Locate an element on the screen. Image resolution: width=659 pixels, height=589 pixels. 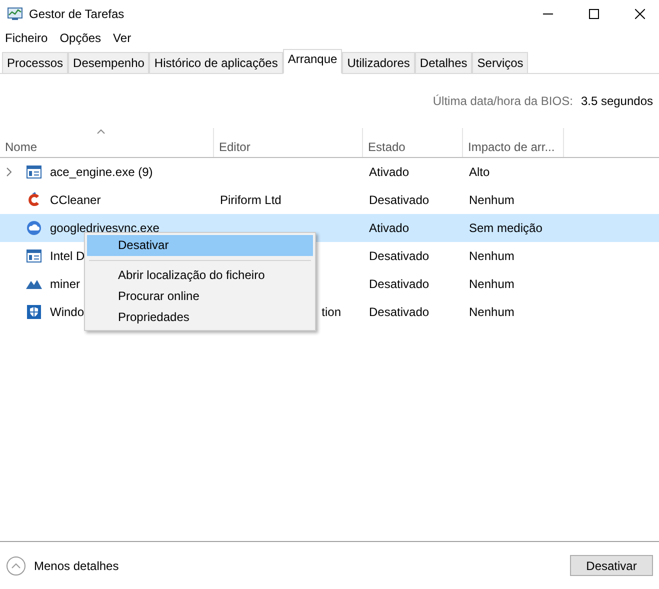
close-icon is located at coordinates (640, 14).